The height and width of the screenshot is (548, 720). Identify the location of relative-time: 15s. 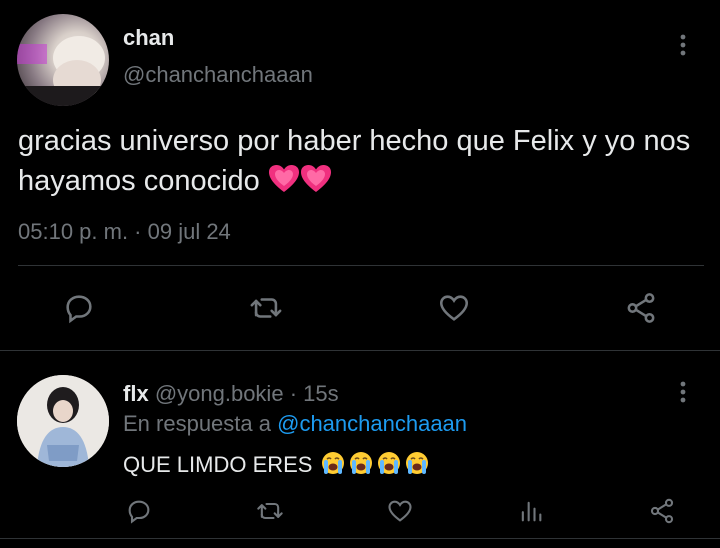
(320, 393).